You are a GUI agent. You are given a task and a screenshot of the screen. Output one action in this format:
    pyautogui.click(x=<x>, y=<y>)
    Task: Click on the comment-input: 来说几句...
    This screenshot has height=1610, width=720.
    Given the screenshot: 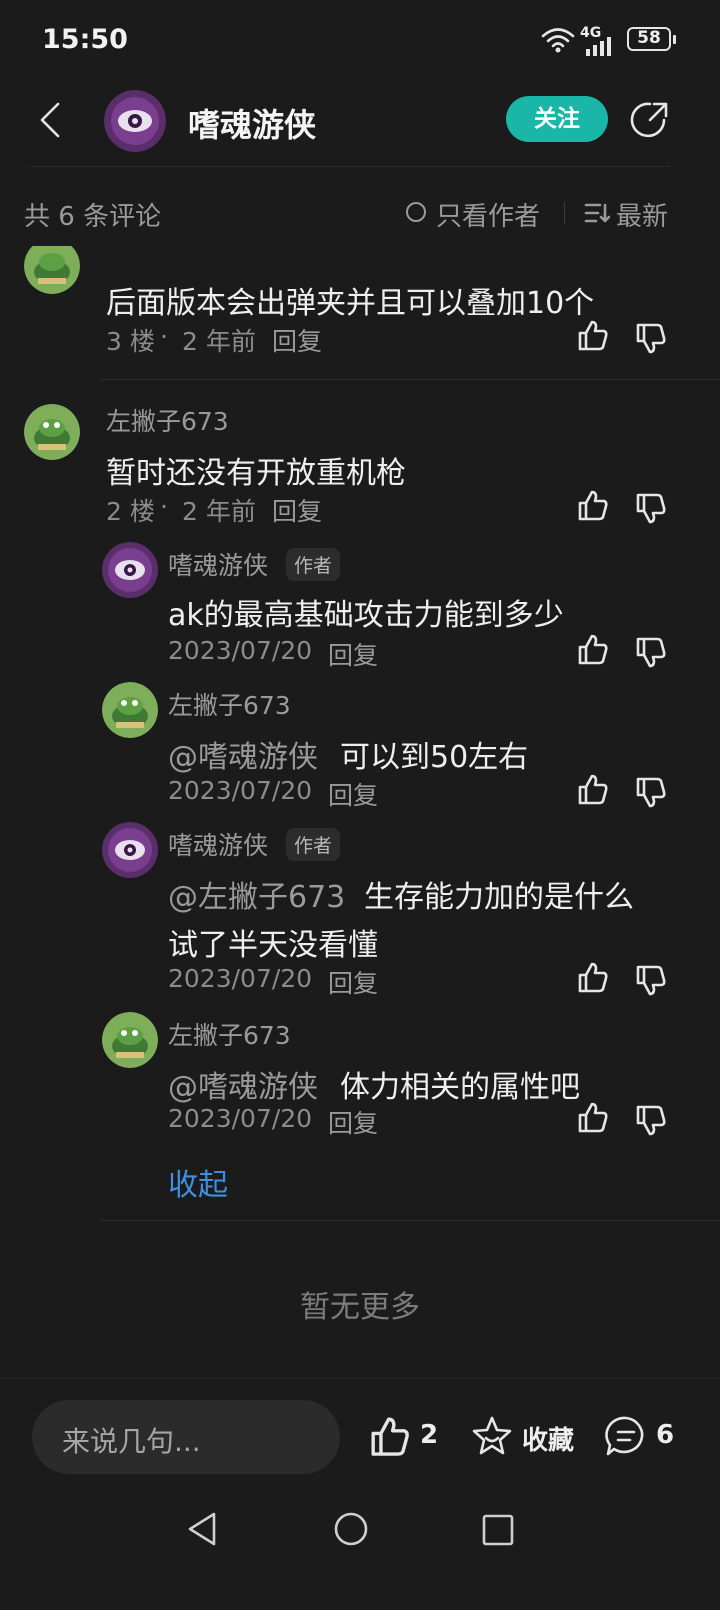 What is the action you would take?
    pyautogui.click(x=186, y=1437)
    